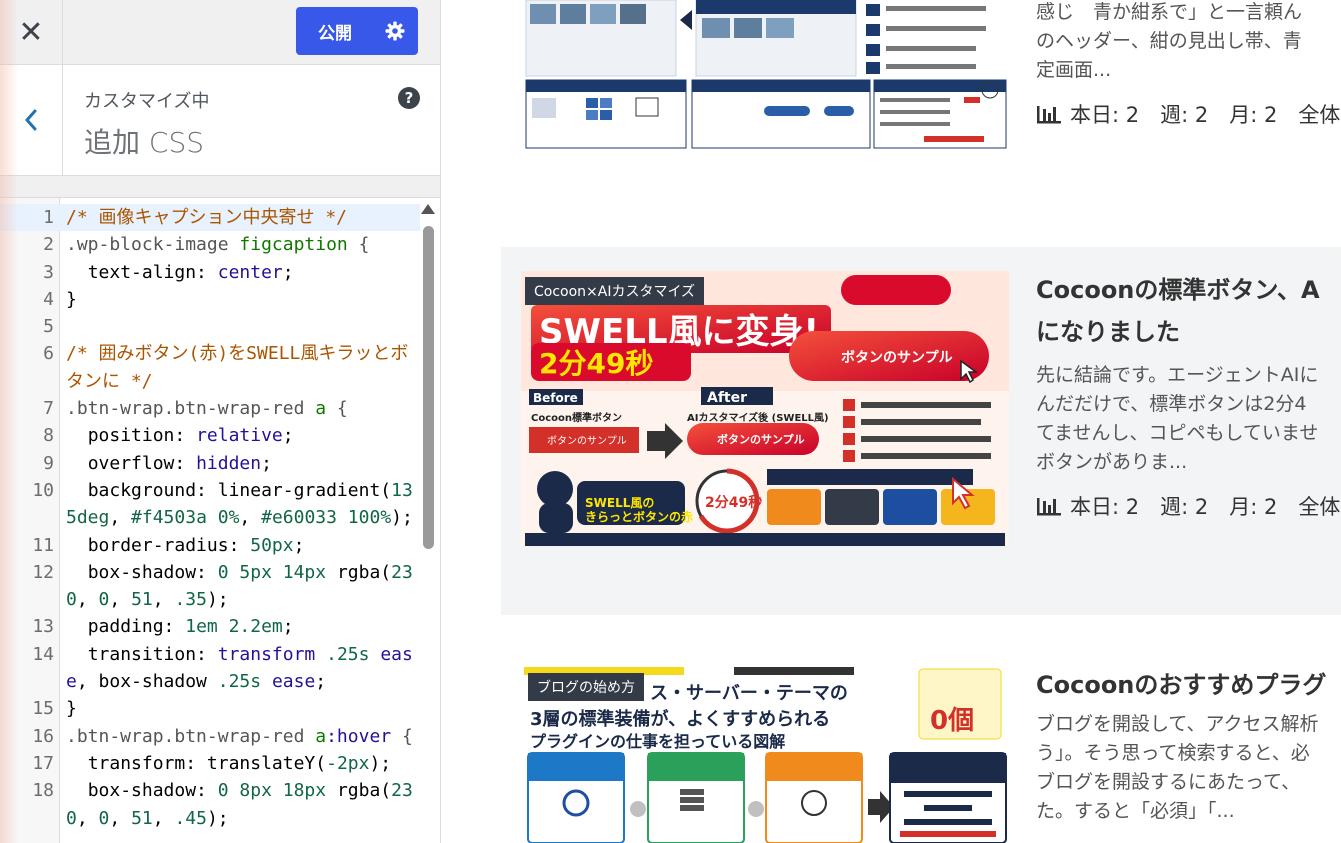  What do you see at coordinates (1177, 724) in the screenshot?
I see `excerpt-line: ブログを開設して、アクセス解析` at bounding box center [1177, 724].